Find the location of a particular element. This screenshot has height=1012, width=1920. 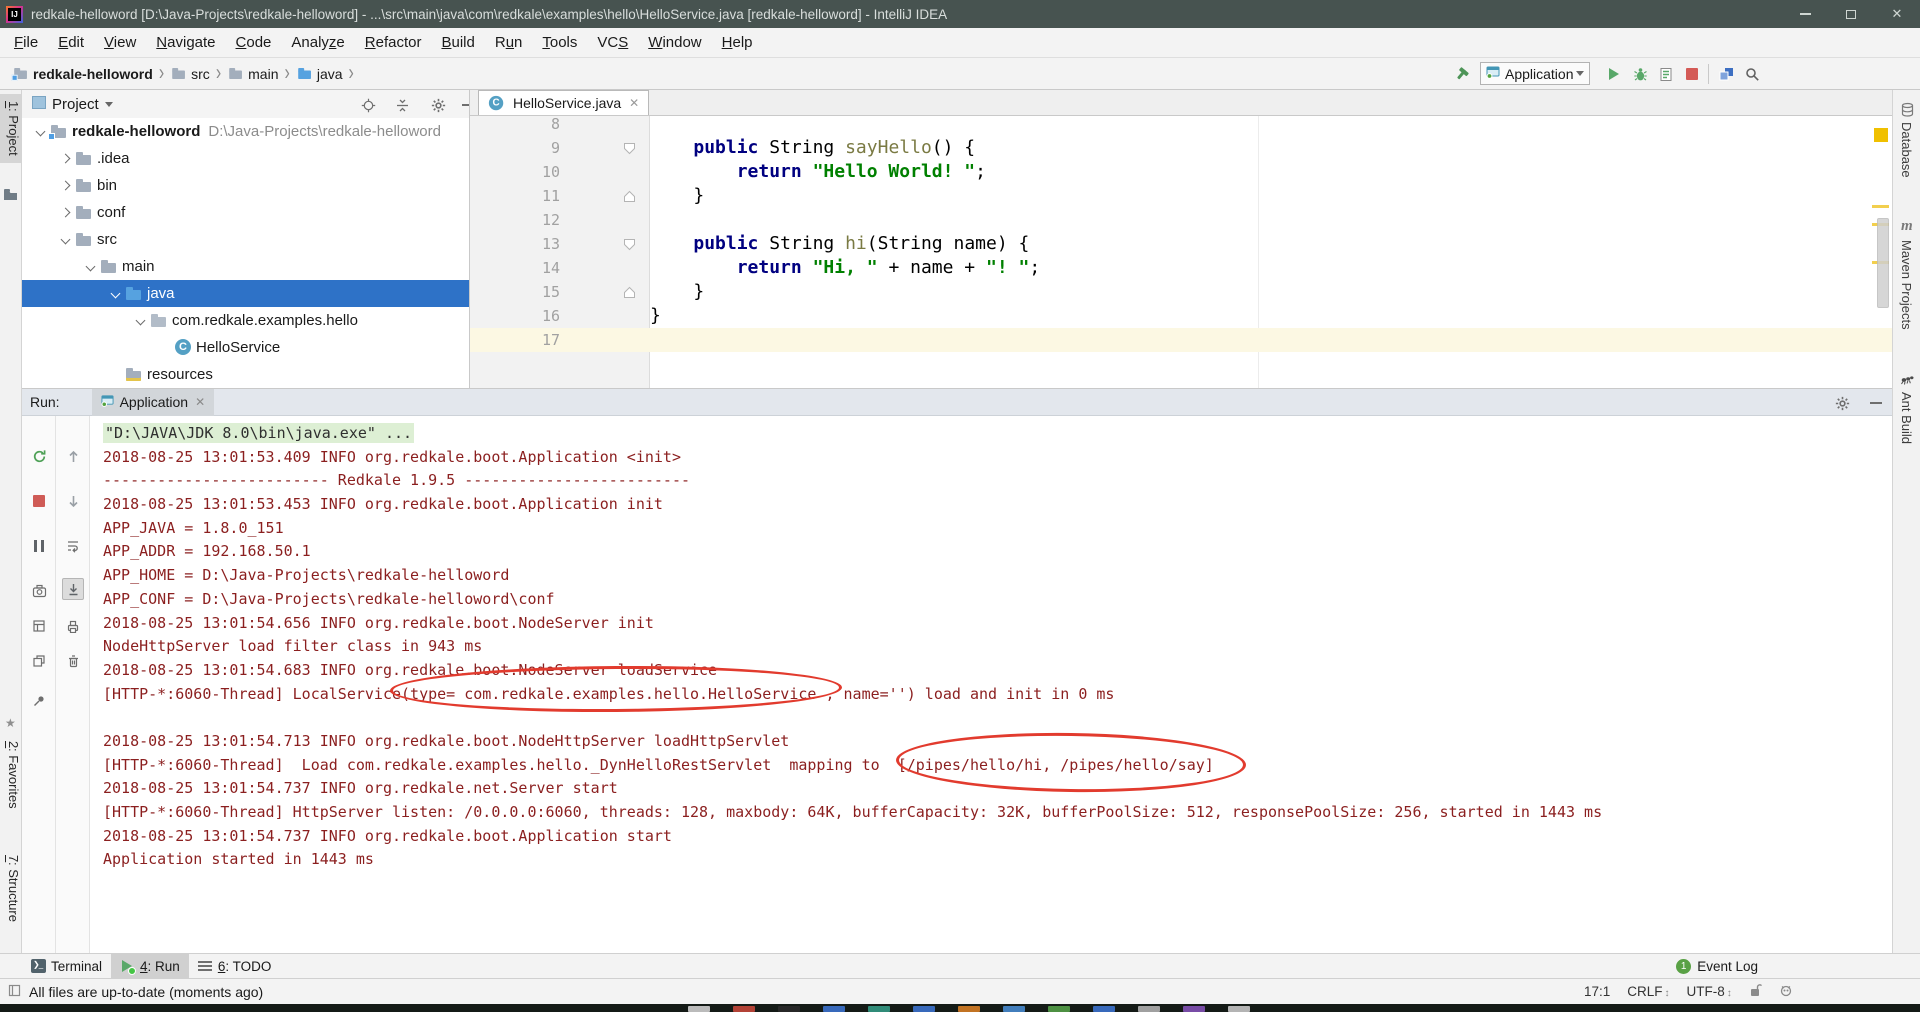

maximize-button is located at coordinates (1851, 14).